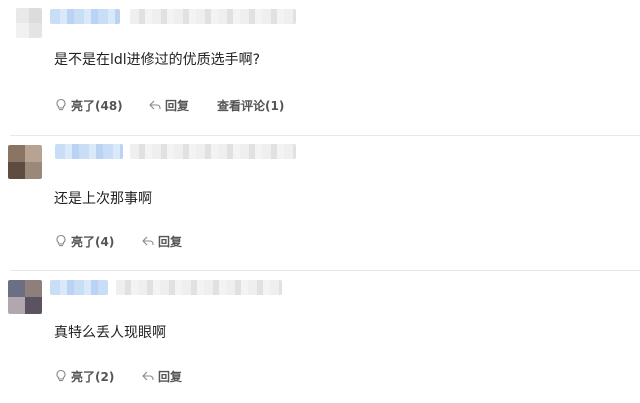  I want to click on like-count-label: 亮了(2), so click(93, 376).